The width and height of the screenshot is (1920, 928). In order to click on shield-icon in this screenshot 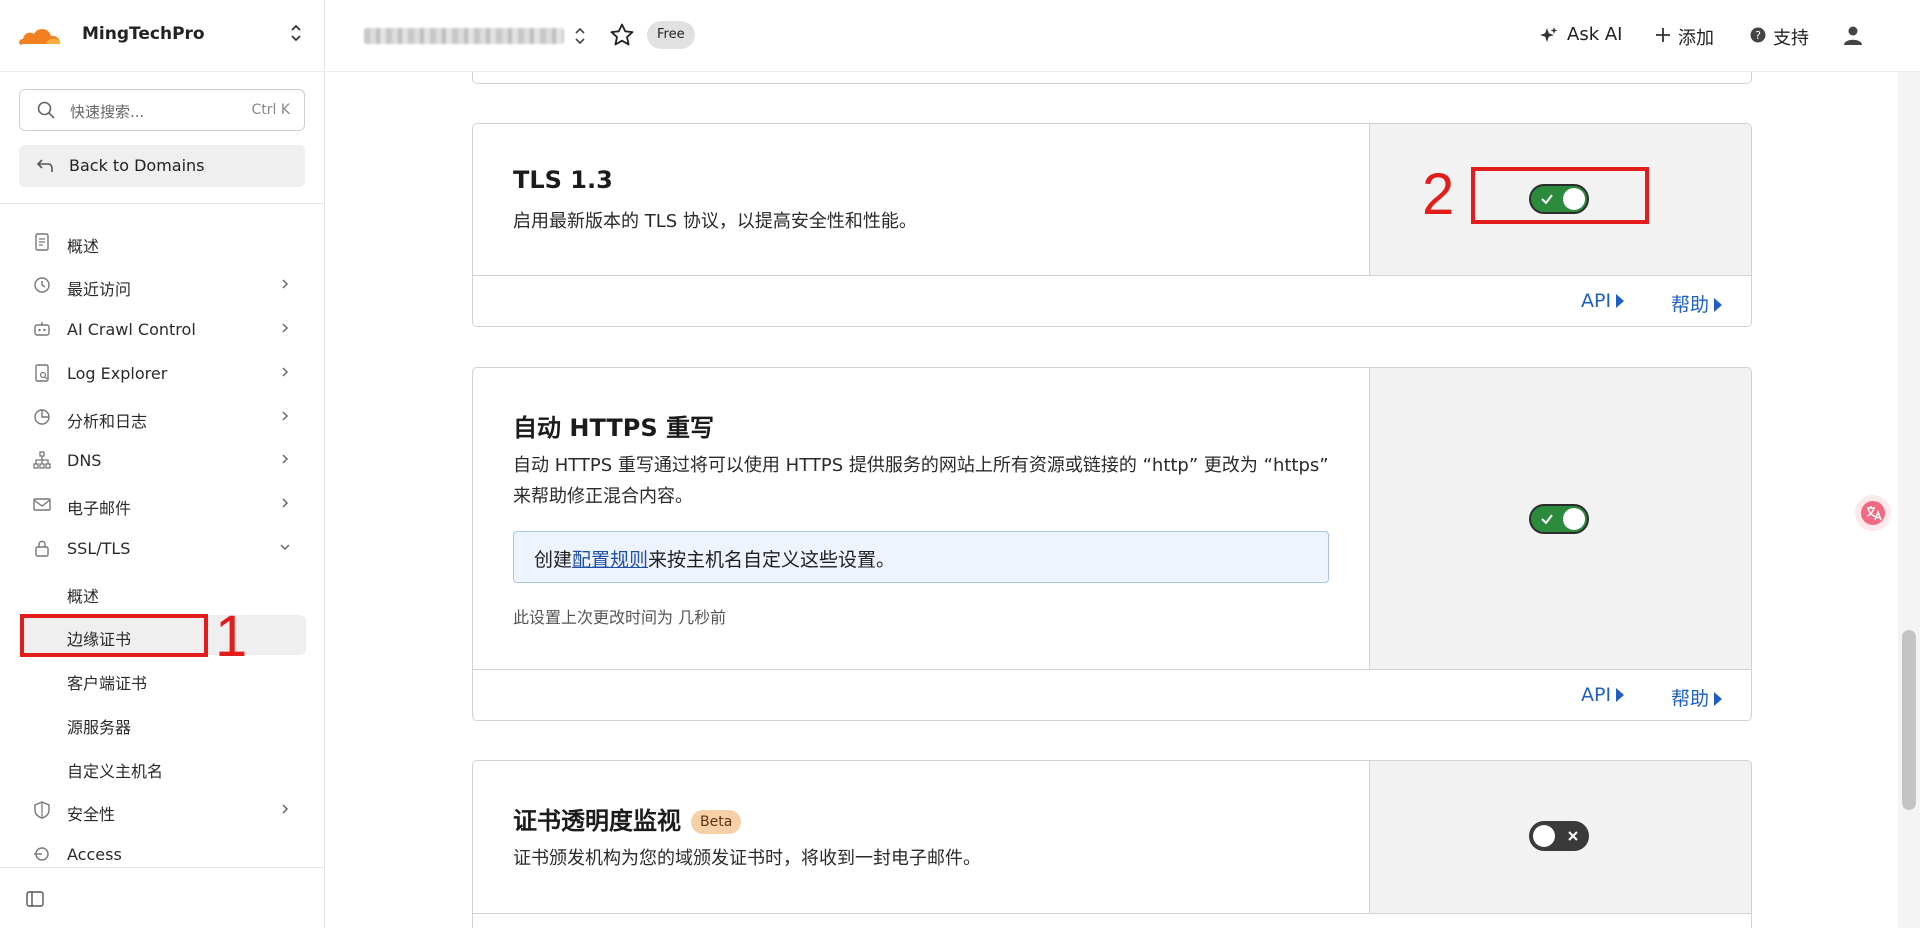, I will do `click(42, 810)`.